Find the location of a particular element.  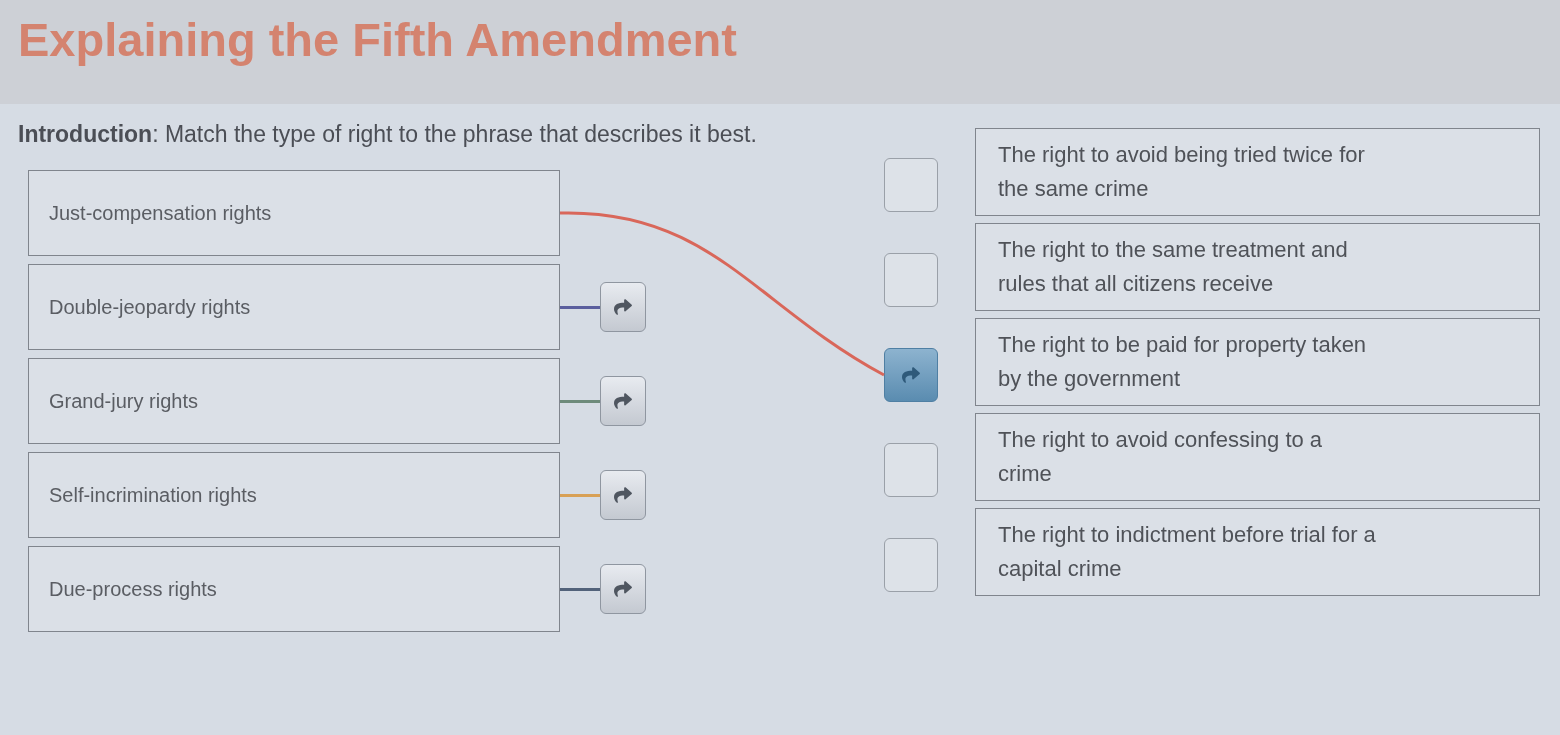

term-card: Grand-jury rights is located at coordinates (294, 401).